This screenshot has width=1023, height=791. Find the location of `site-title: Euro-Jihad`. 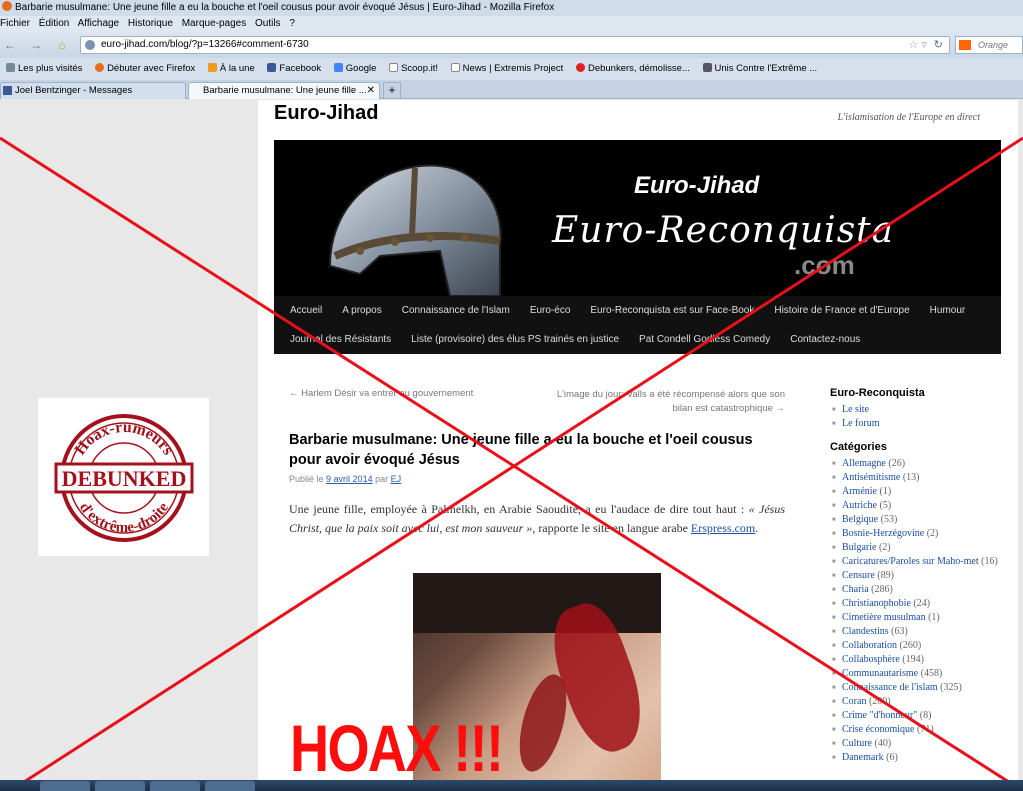

site-title: Euro-Jihad is located at coordinates (326, 113).